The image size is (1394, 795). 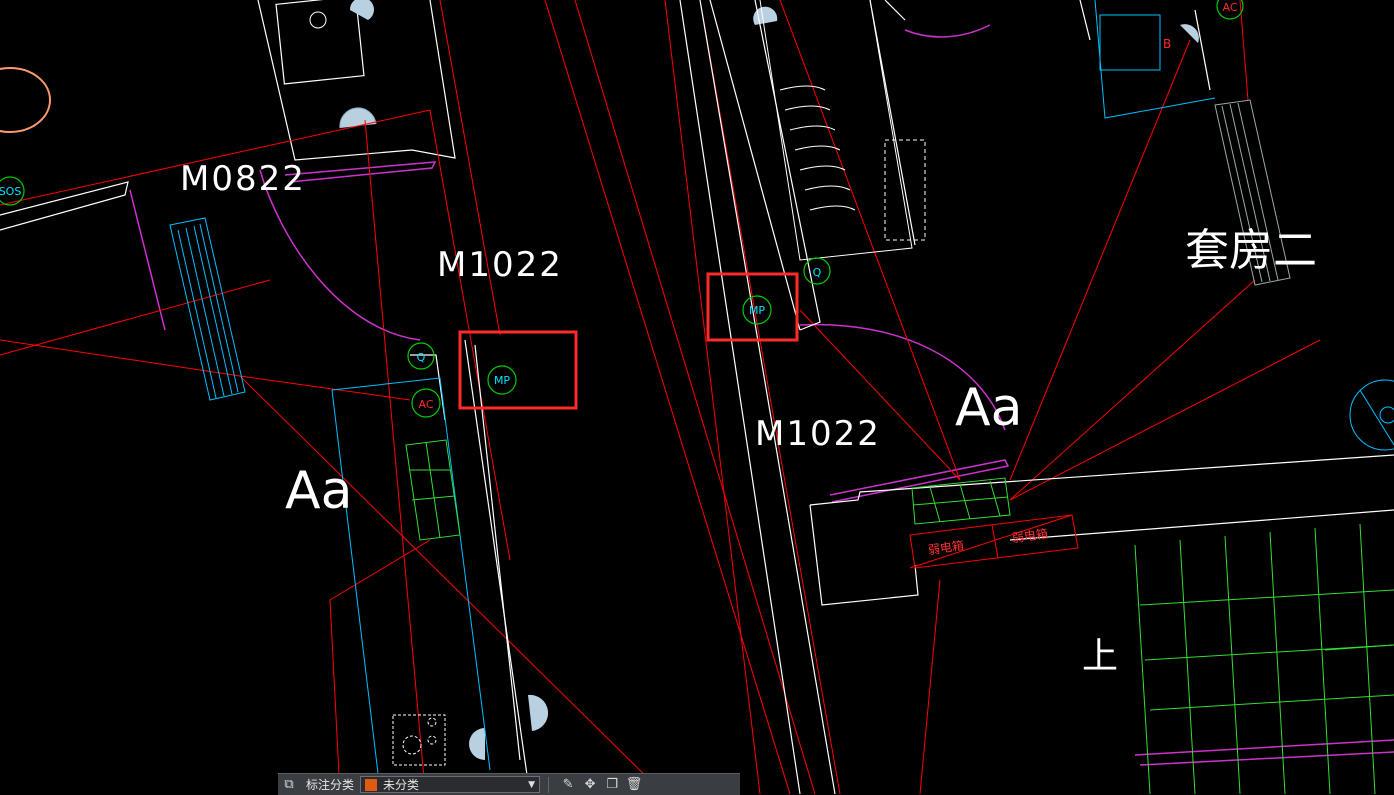 I want to click on copy-icon: ❐, so click(x=612, y=785).